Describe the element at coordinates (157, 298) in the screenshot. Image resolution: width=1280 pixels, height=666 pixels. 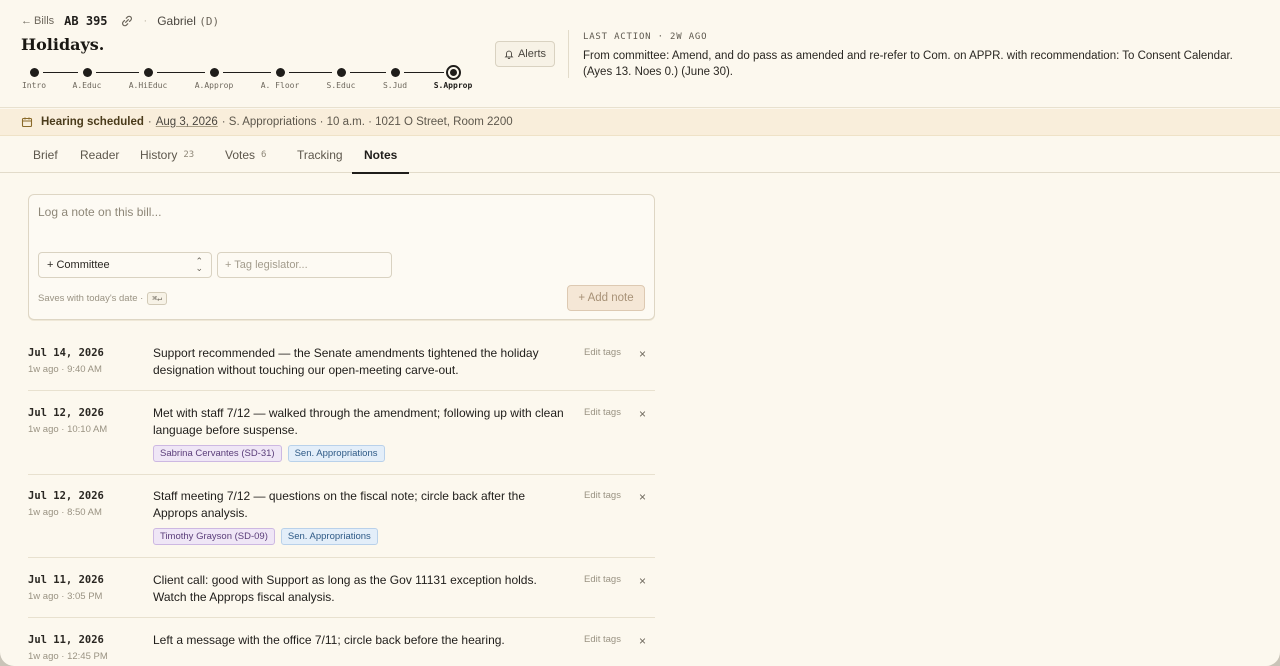
I see `keyboard-shortcut: ⌘↵` at that location.